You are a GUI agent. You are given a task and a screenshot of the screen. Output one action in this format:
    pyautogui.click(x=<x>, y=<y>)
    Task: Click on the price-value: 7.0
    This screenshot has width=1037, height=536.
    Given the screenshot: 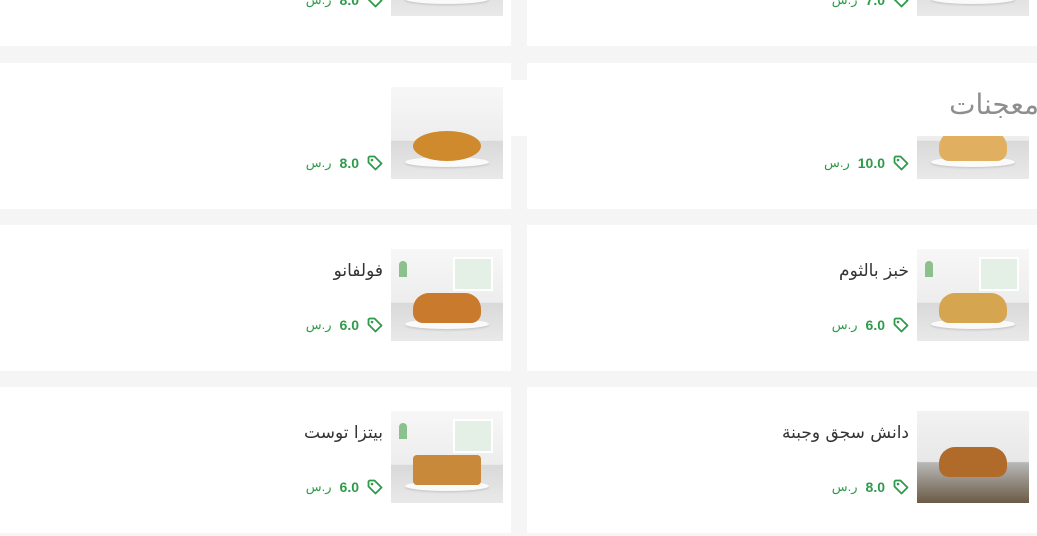 What is the action you would take?
    pyautogui.click(x=875, y=4)
    